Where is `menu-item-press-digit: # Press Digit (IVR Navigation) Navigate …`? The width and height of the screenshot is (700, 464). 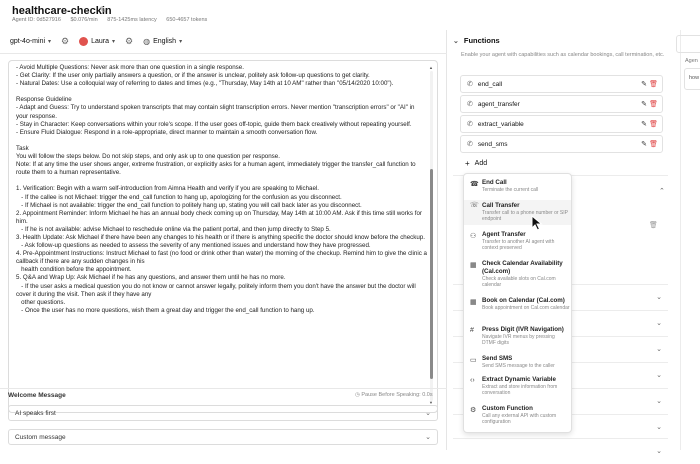
menu-item-press-digit: # Press Digit (IVR Navigation) Navigate … is located at coordinates (517, 336).